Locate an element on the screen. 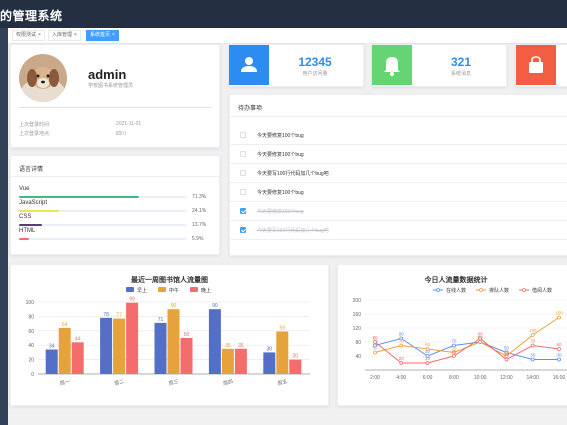 The image size is (567, 425). stat-value-visits: 12345 is located at coordinates (315, 62).